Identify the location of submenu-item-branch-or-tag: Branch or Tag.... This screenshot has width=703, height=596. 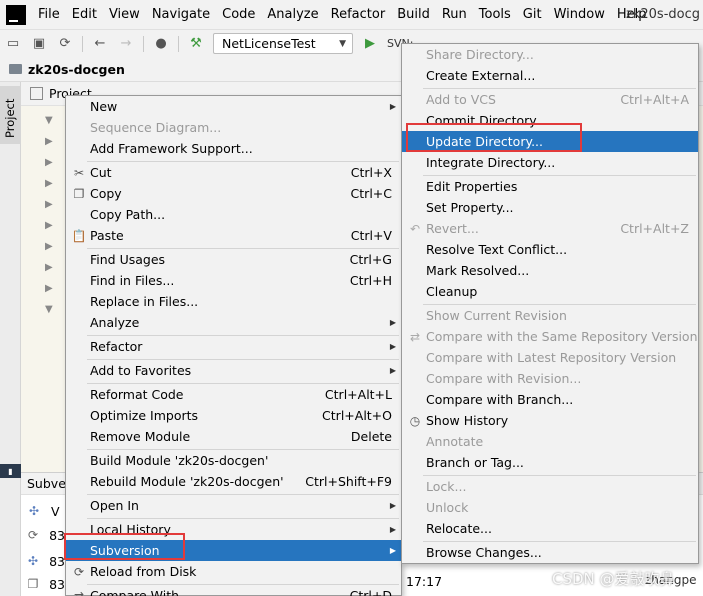
(550, 462).